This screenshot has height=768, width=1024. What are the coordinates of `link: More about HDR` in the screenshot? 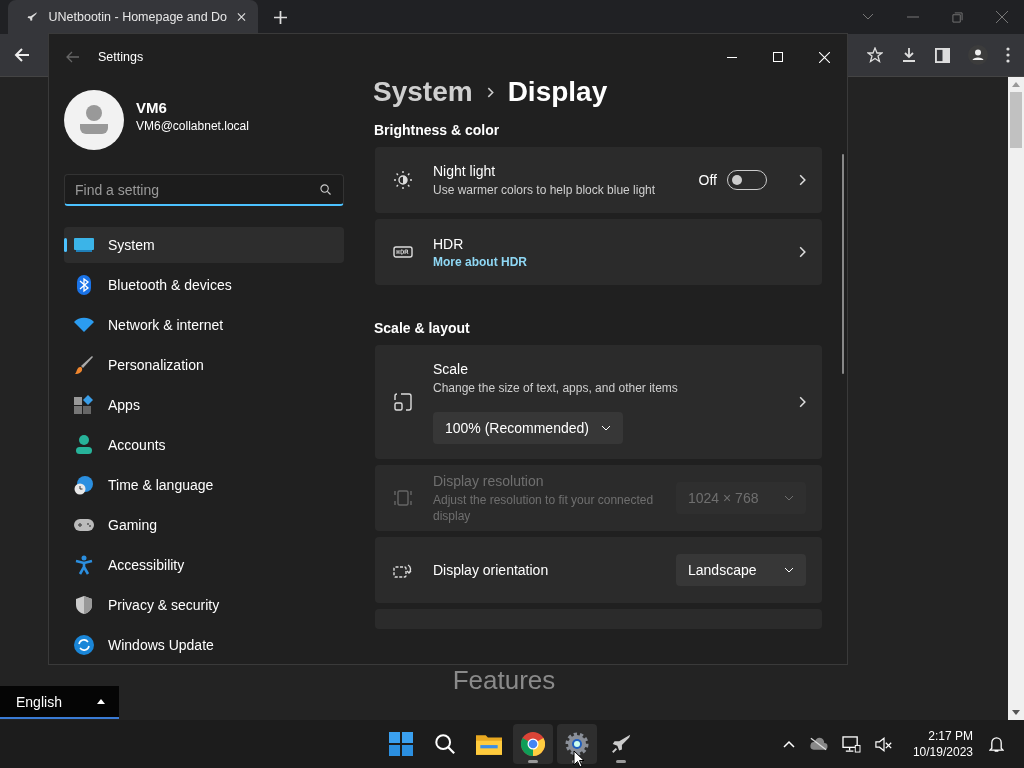 It's located at (610, 261).